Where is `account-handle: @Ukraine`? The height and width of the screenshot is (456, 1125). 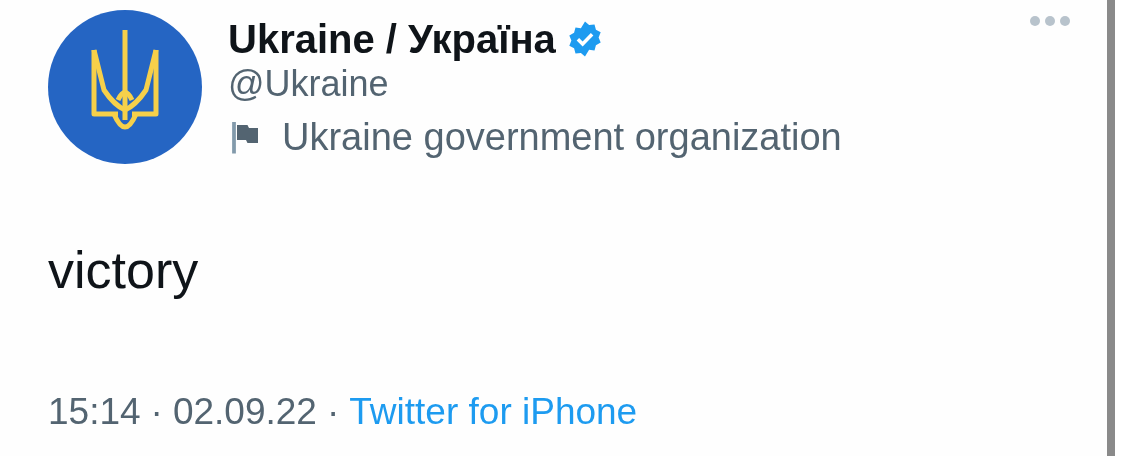
account-handle: @Ukraine is located at coordinates (535, 84).